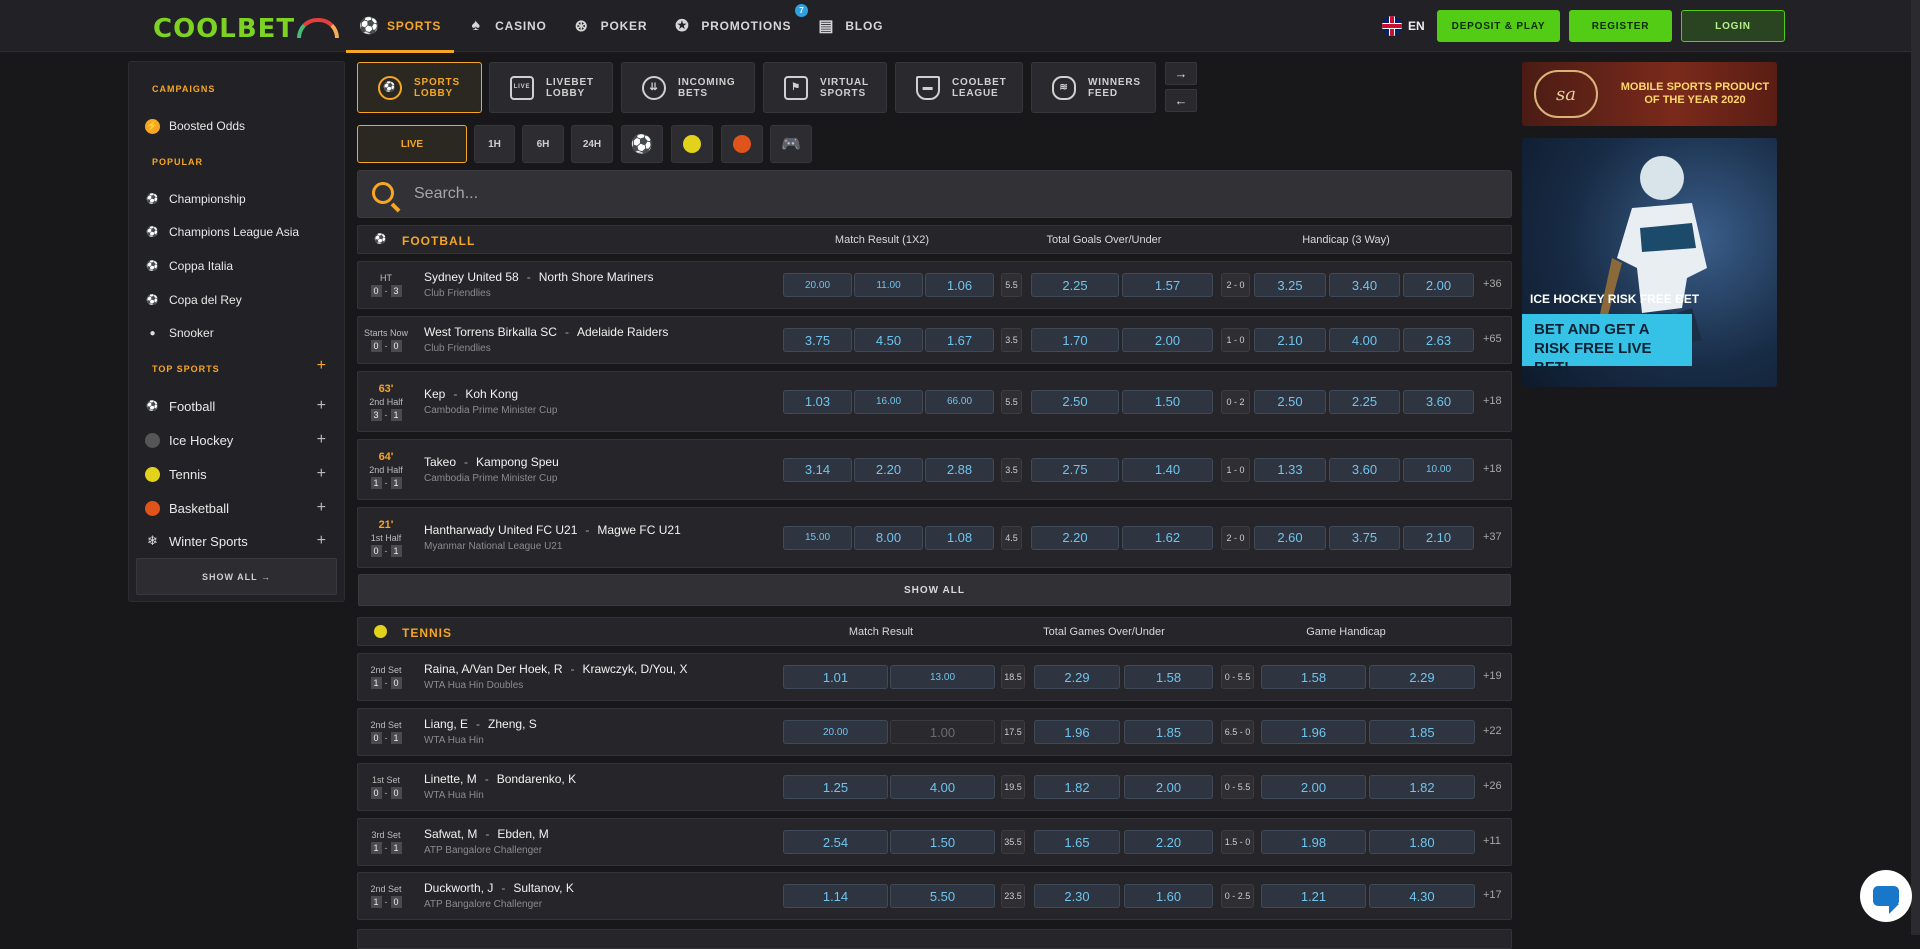  What do you see at coordinates (817, 401) in the screenshot?
I see `odds-home-button: 1.03` at bounding box center [817, 401].